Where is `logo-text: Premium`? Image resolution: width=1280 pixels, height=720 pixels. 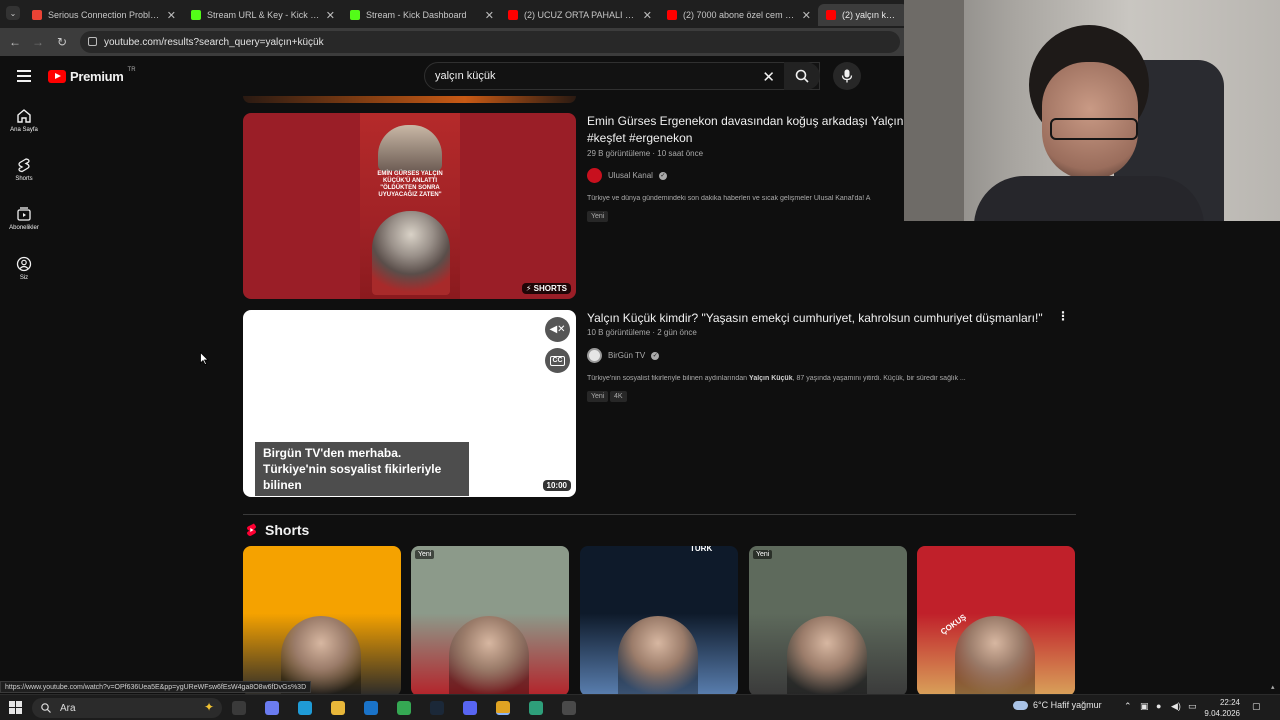
logo-text: Premium is located at coordinates (97, 76).